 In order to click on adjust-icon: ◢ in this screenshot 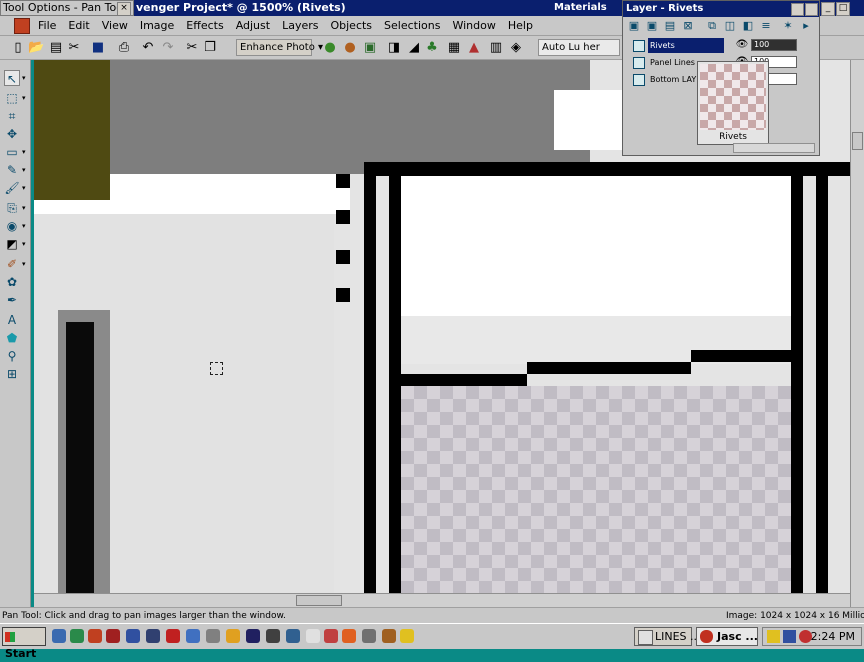, I will do `click(414, 48)`.